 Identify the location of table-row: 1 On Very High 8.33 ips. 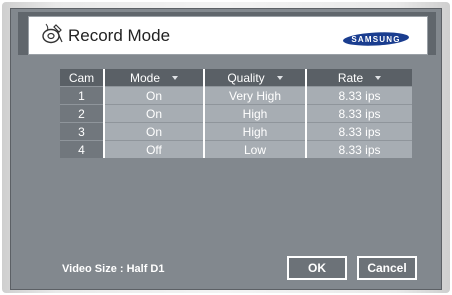
(236, 95).